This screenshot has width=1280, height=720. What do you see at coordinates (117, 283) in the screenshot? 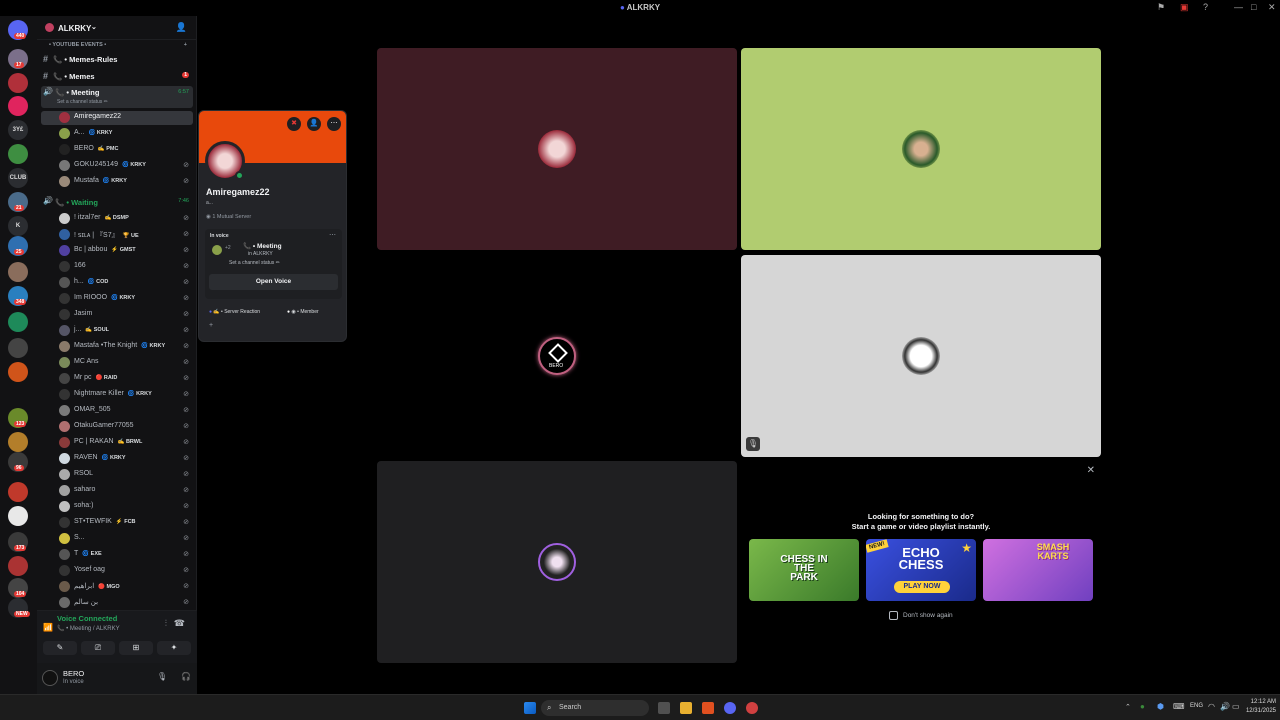
I see `voice-member: h... 🌀 COD ⊘` at bounding box center [117, 283].